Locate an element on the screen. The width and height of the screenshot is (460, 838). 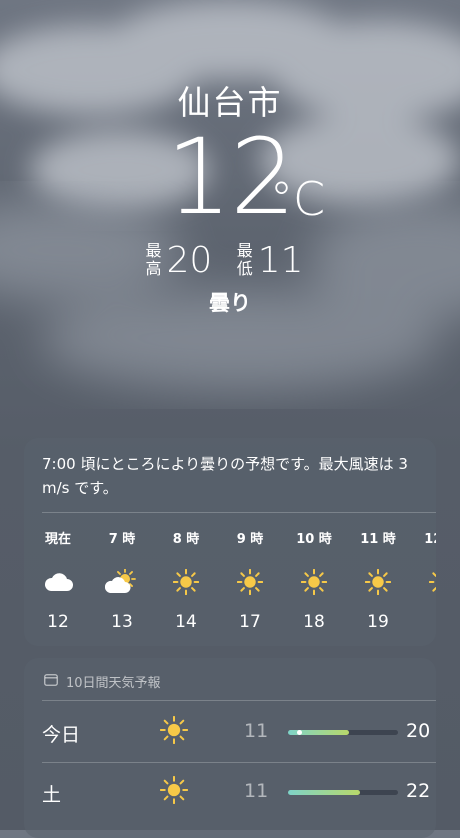
hour-temperature: 12 is located at coordinates (58, 622).